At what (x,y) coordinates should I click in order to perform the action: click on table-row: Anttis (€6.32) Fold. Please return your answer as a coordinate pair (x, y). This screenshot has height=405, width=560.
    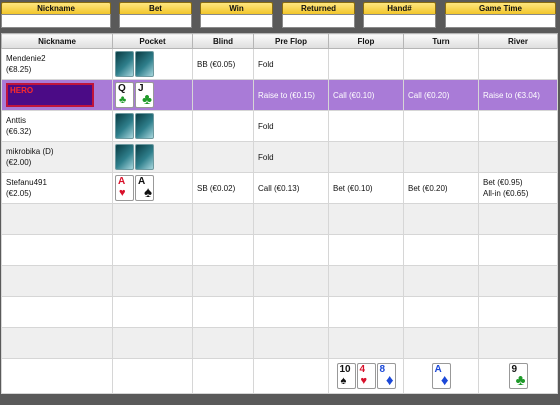
    Looking at the image, I should click on (279, 126).